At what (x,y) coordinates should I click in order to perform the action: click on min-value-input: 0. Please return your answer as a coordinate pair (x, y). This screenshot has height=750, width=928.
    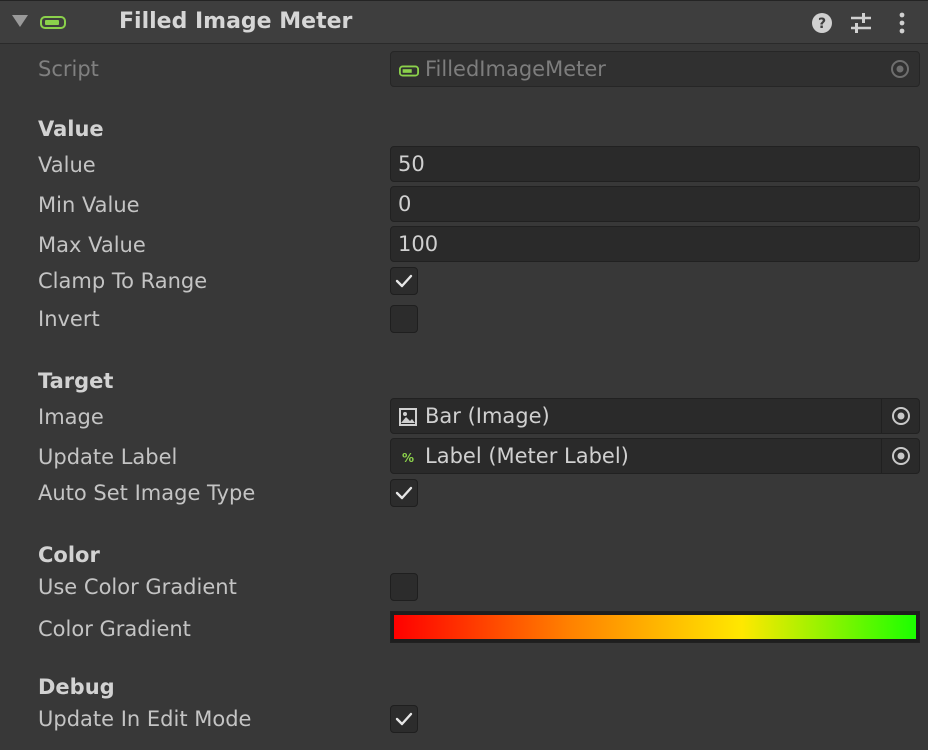
    Looking at the image, I should click on (655, 204).